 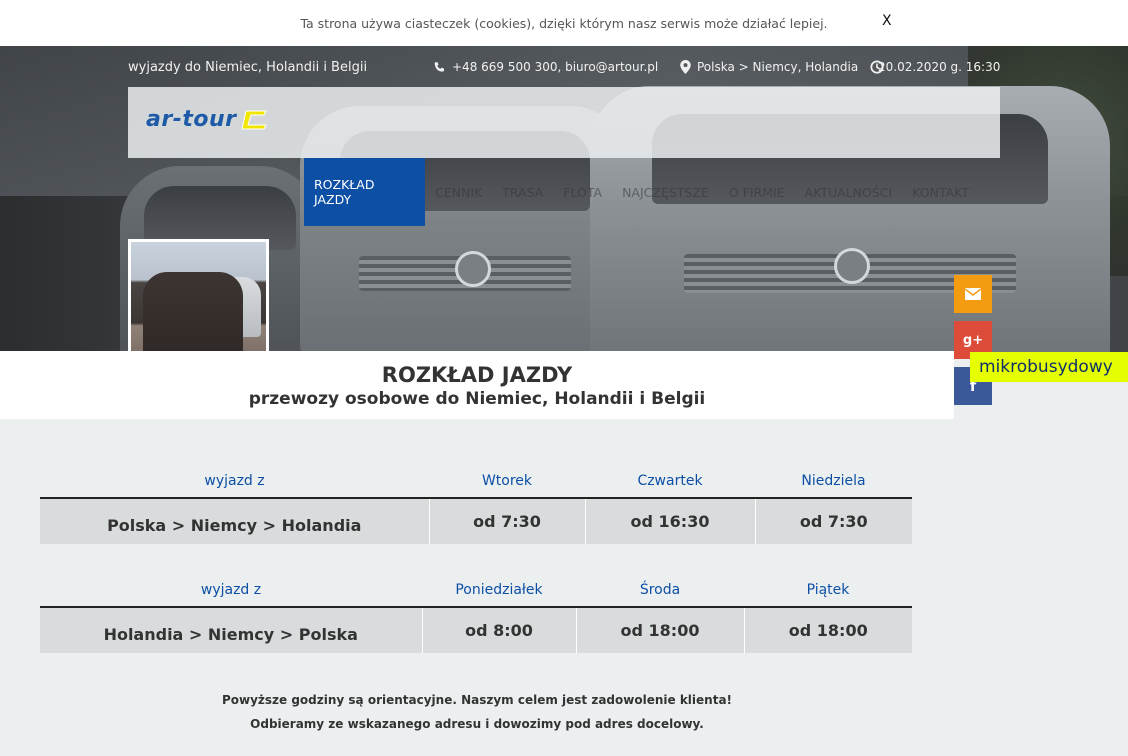 I want to click on contact-info: +48 669 500 300, biuro@artour.pl, so click(x=545, y=67).